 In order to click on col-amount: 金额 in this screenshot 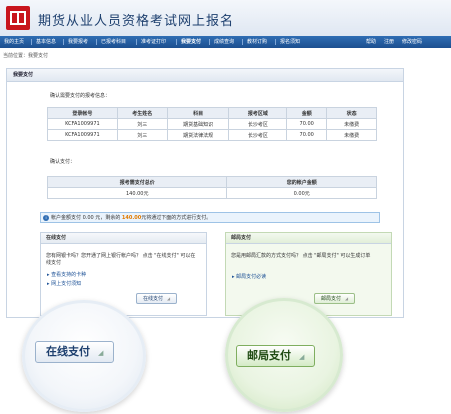, I will do `click(307, 113)`.